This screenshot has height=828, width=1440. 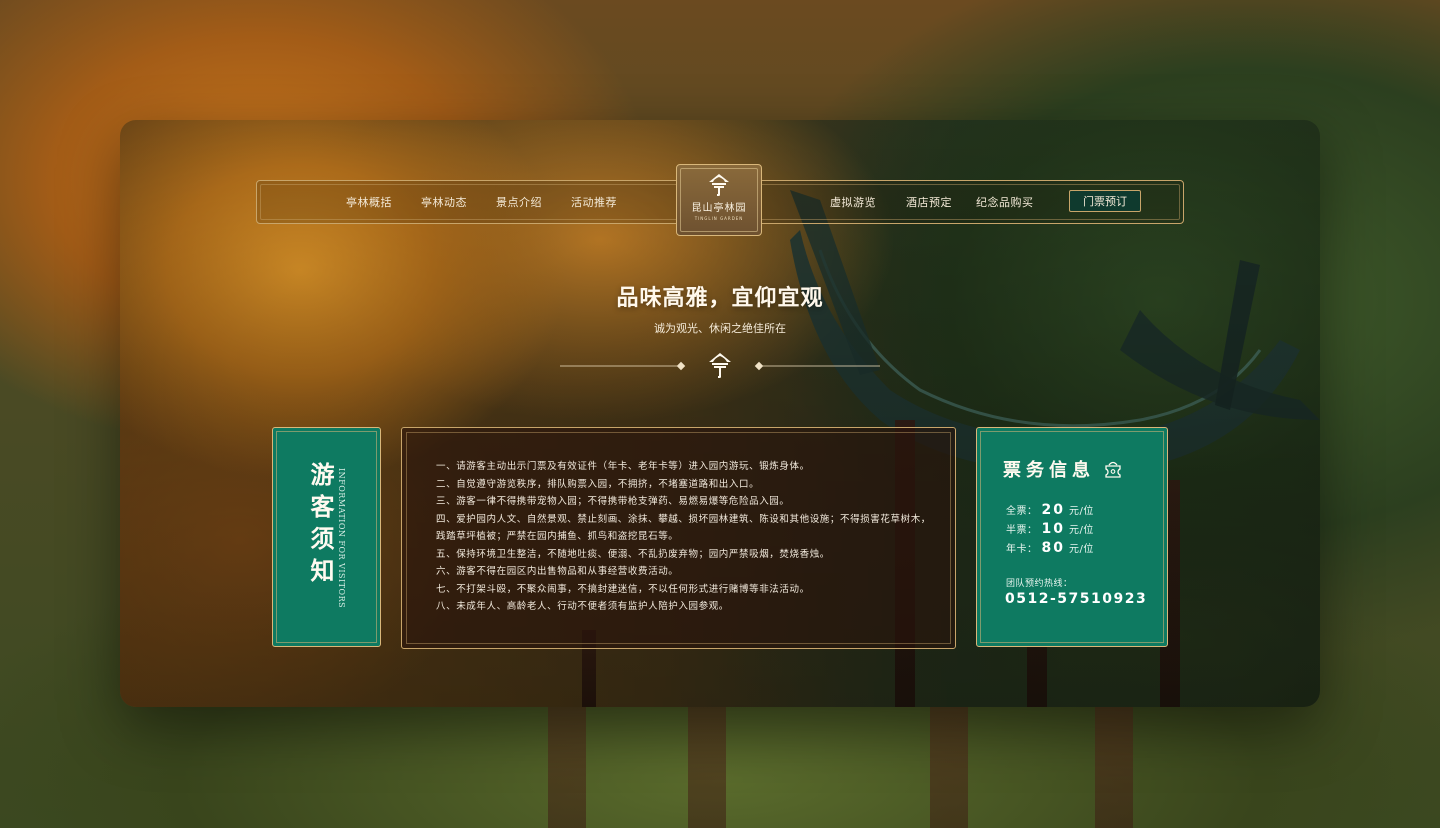 What do you see at coordinates (519, 202) in the screenshot?
I see `nav-item-attractions: 景点介绍` at bounding box center [519, 202].